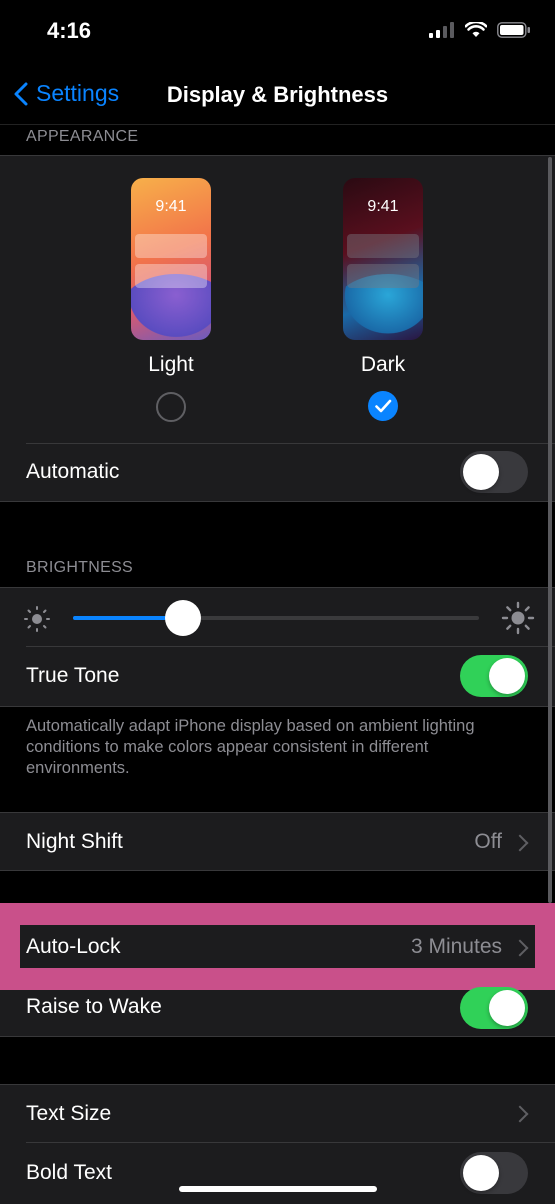 This screenshot has width=555, height=1204. I want to click on light-mode-preview: 9:41, so click(171, 259).